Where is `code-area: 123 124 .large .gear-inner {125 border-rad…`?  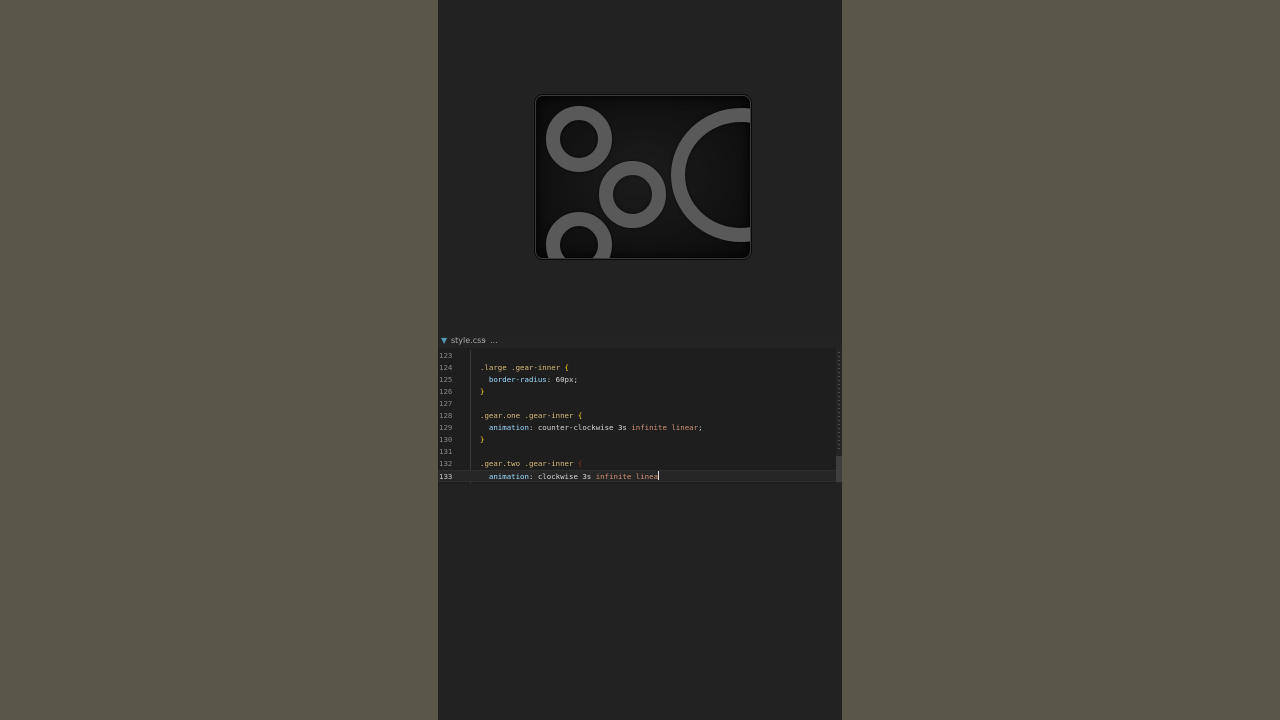
code-area: 123 124 .large .gear-inner {125 border-rad… is located at coordinates (640, 417).